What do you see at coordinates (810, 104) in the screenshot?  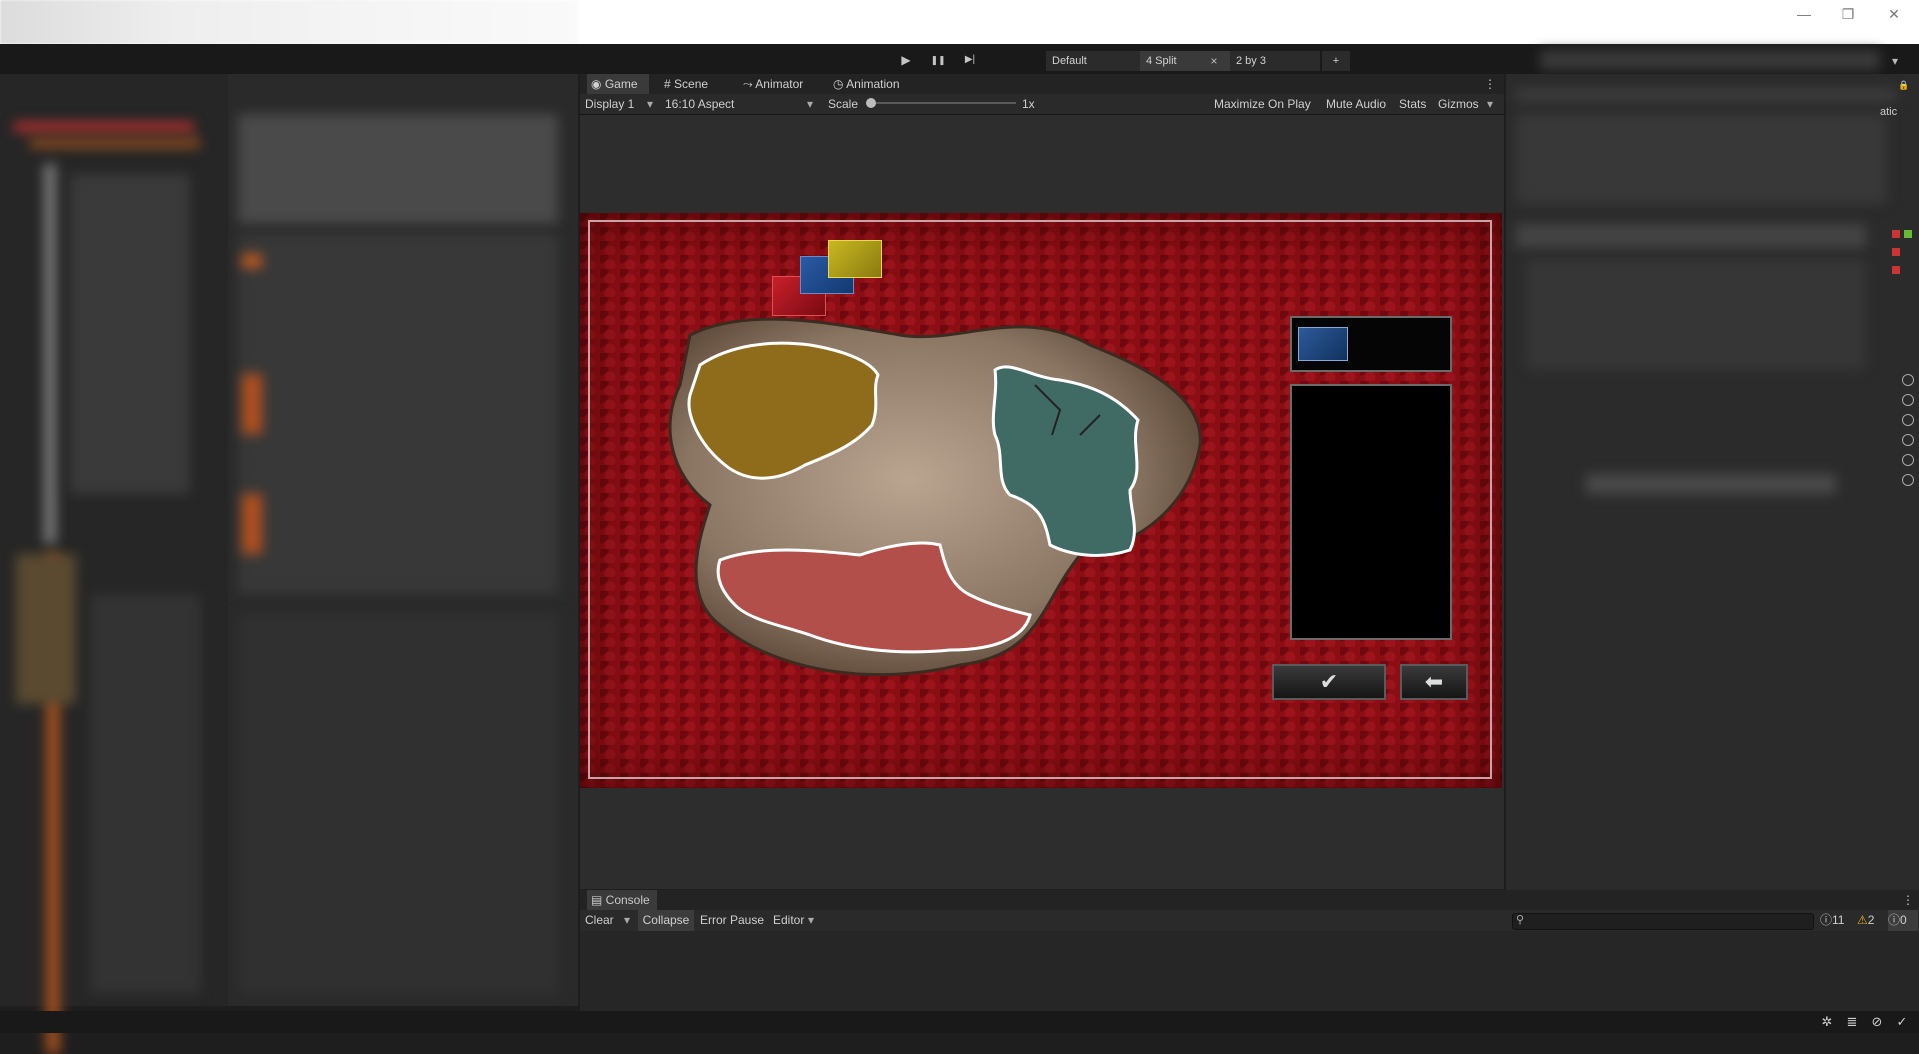 I see `aspect-dropdown-chevron-icon: ▾` at bounding box center [810, 104].